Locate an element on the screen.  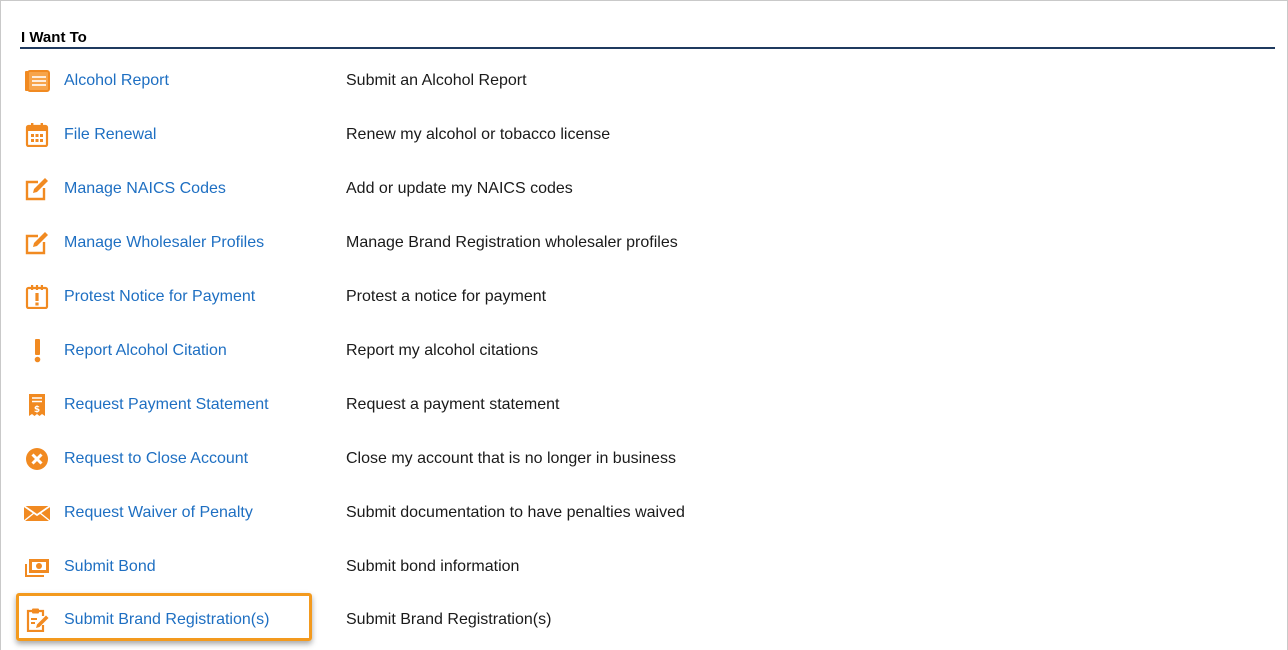
report-alcohol-citation-link: Report Alcohol Citation is located at coordinates (145, 351).